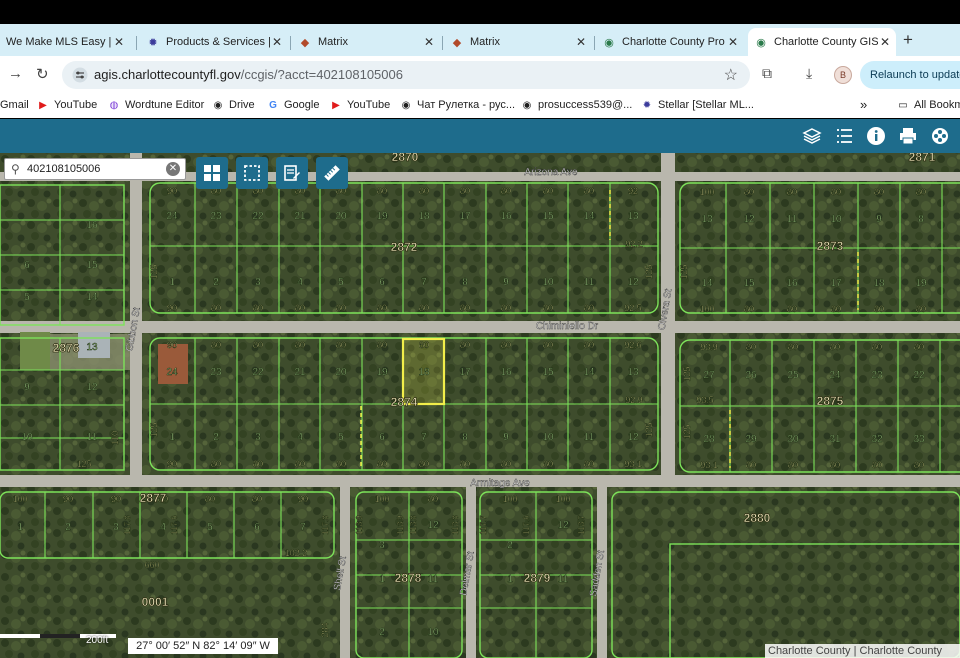  Describe the element at coordinates (424, 282) in the screenshot. I see `lot-number: 7` at that location.